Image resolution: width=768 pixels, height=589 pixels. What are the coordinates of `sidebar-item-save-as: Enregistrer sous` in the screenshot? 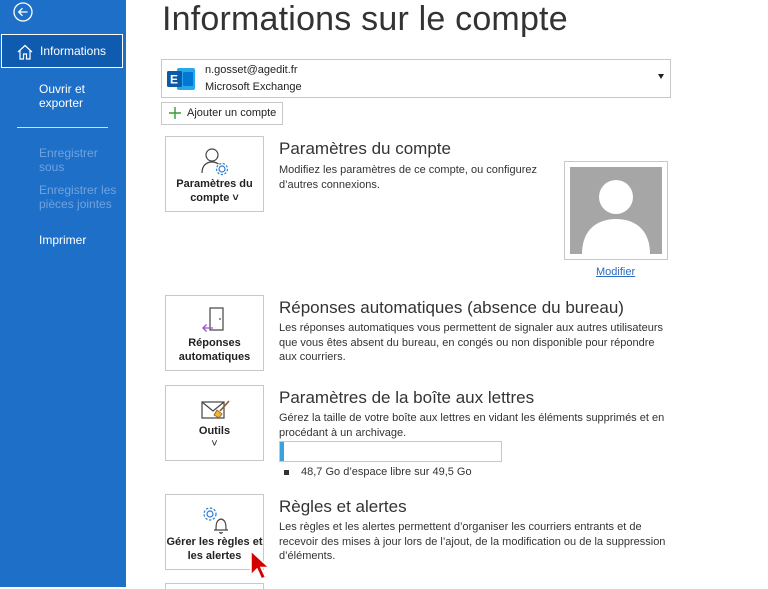 It's located at (68, 160).